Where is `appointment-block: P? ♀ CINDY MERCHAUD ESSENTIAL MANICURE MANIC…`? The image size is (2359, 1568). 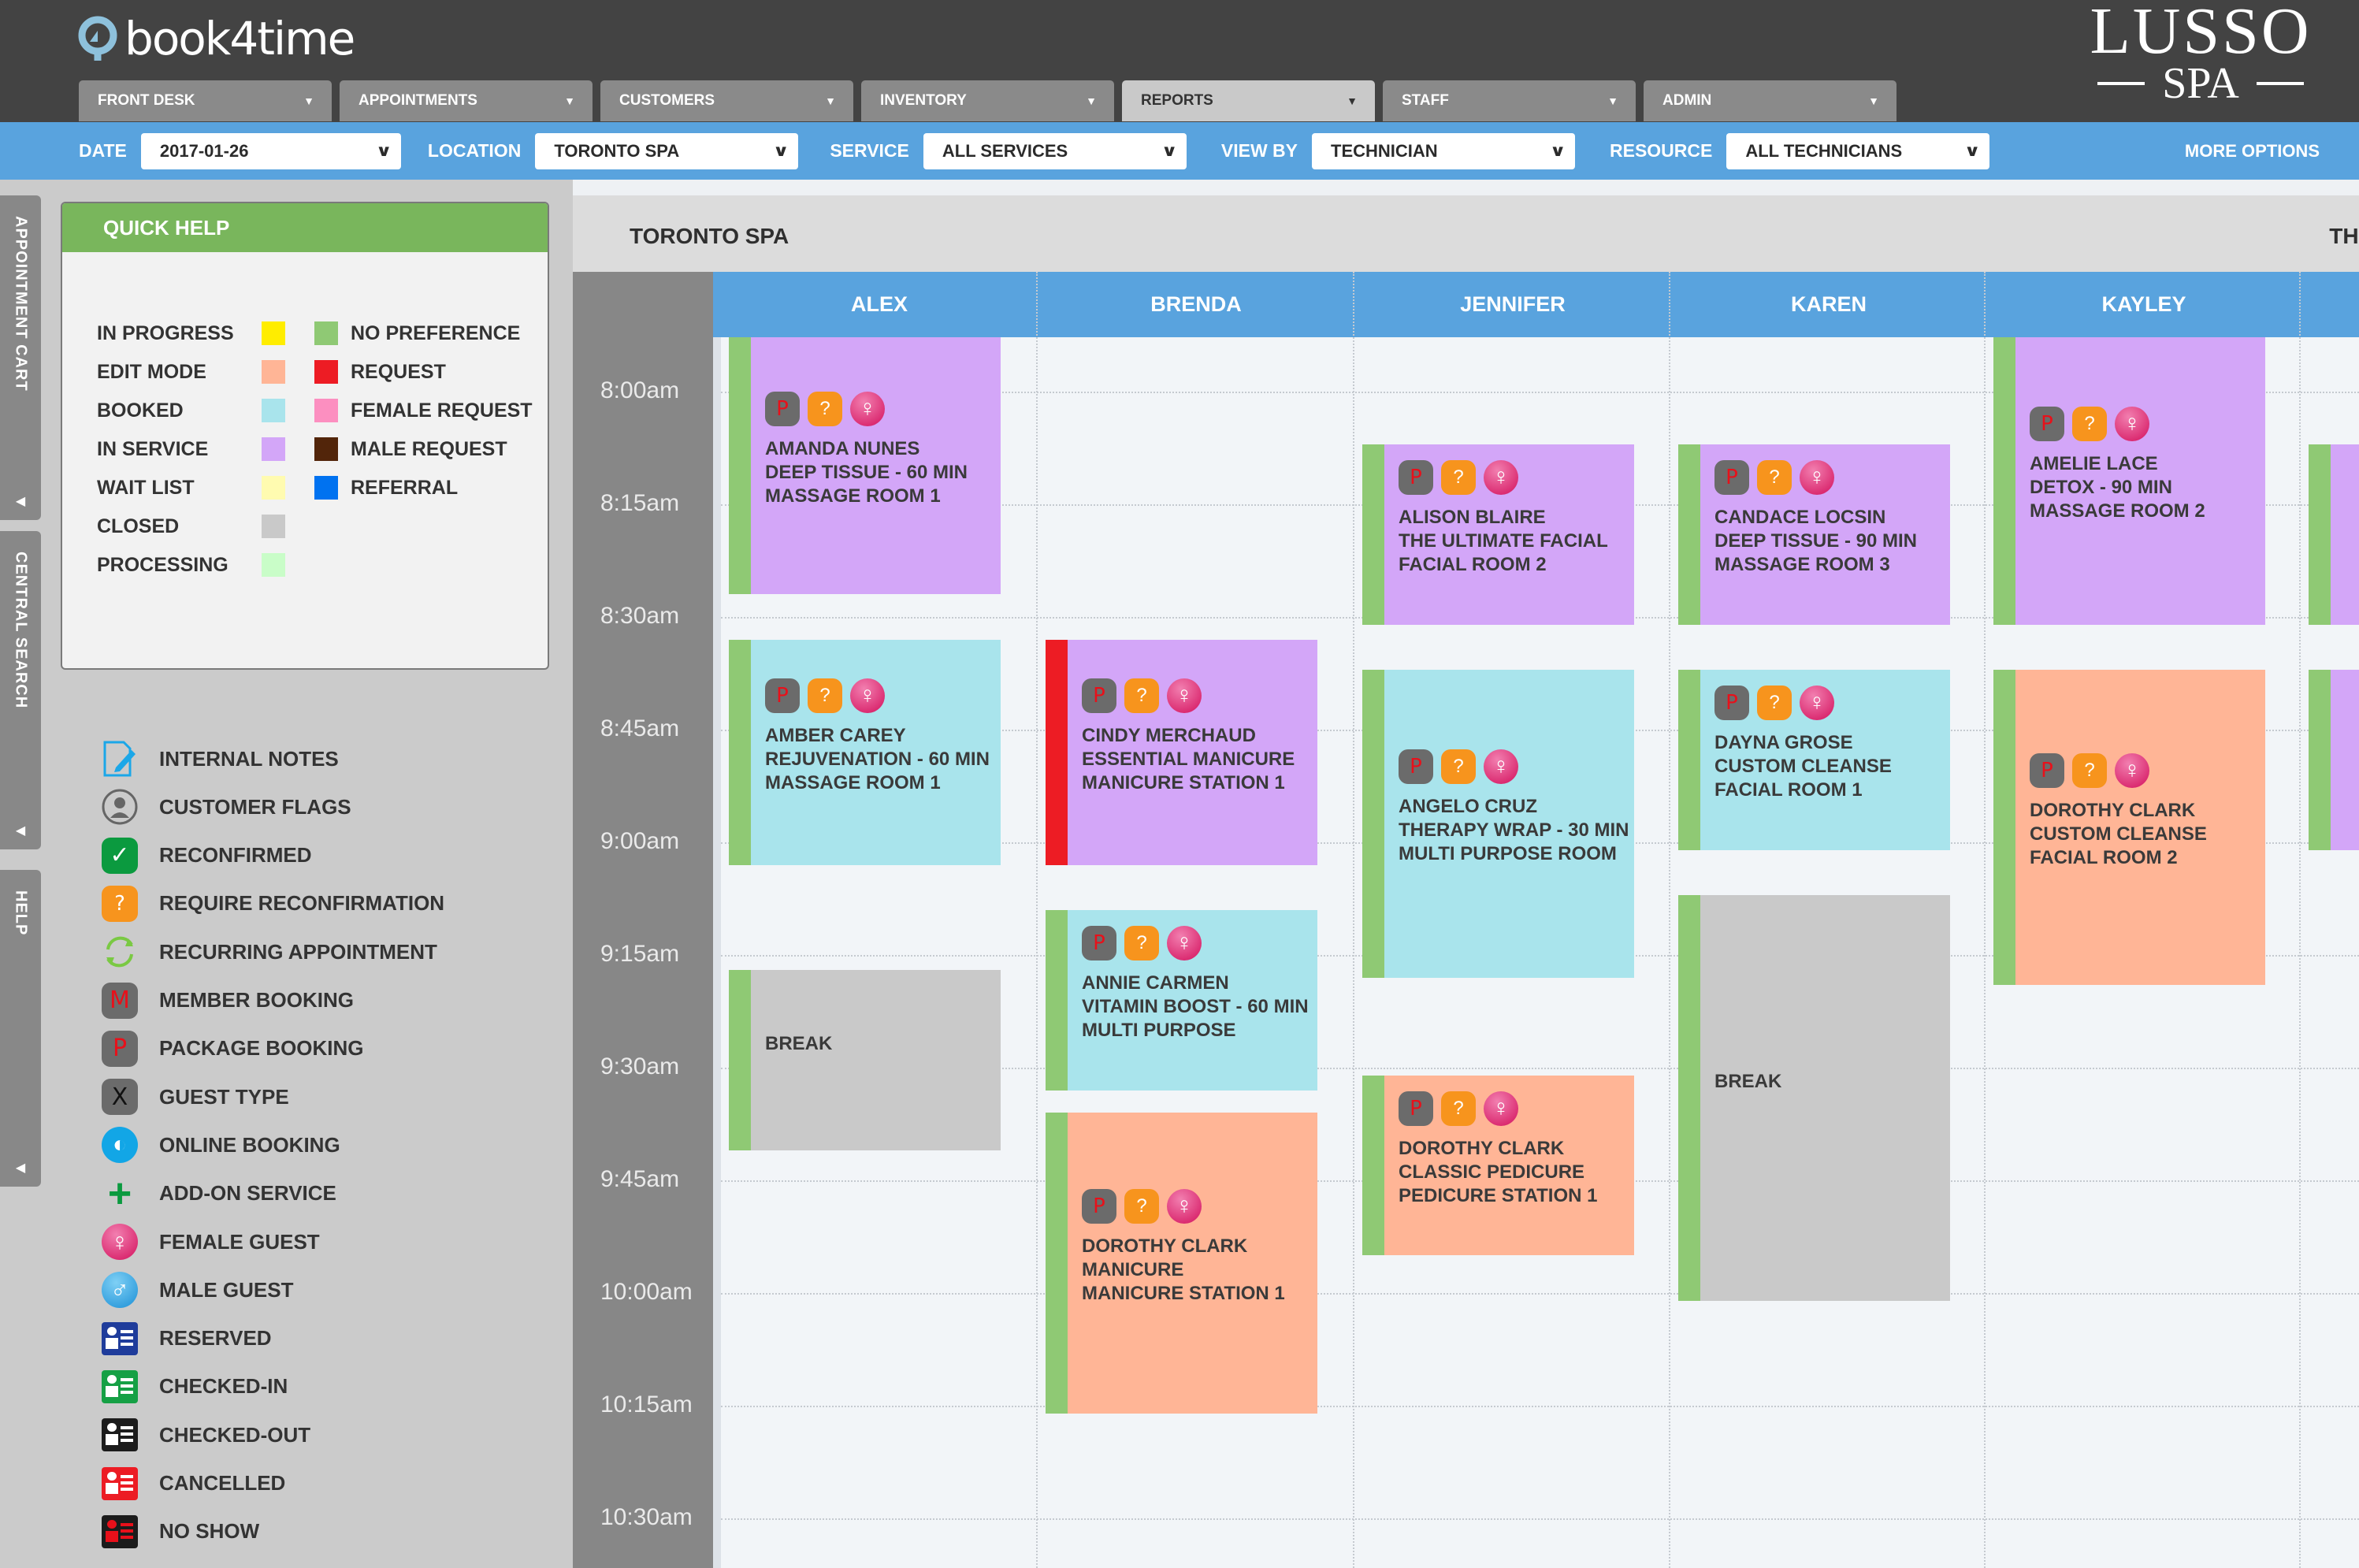
appointment-block: P? ♀ CINDY MERCHAUD ESSENTIAL MANICURE MANIC… is located at coordinates (1182, 752).